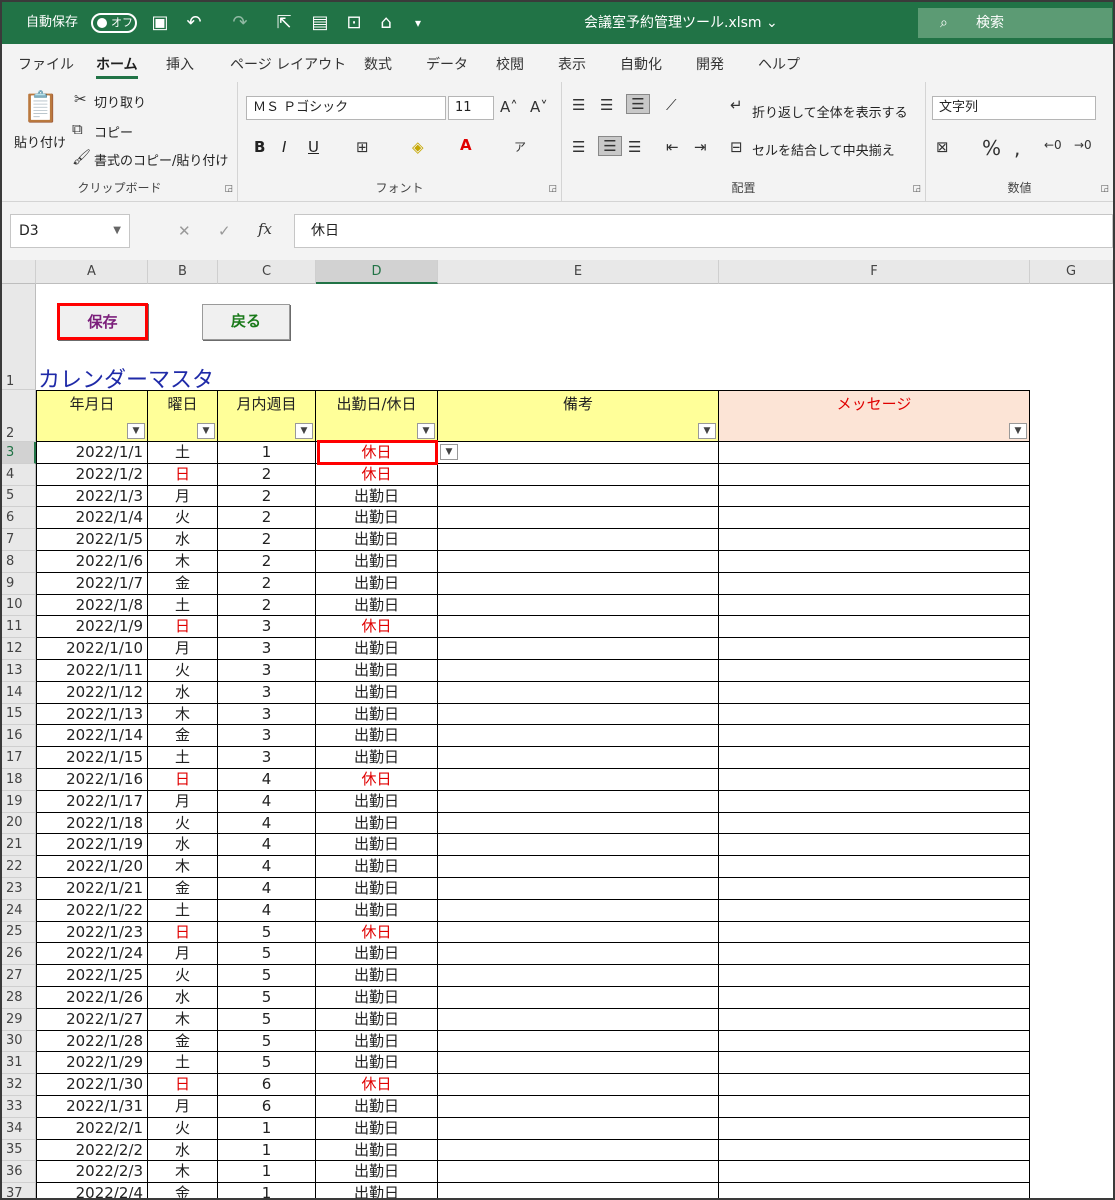 Image resolution: width=1115 pixels, height=1200 pixels. Describe the element at coordinates (19, 976) in the screenshot. I see `row-header: 27` at that location.